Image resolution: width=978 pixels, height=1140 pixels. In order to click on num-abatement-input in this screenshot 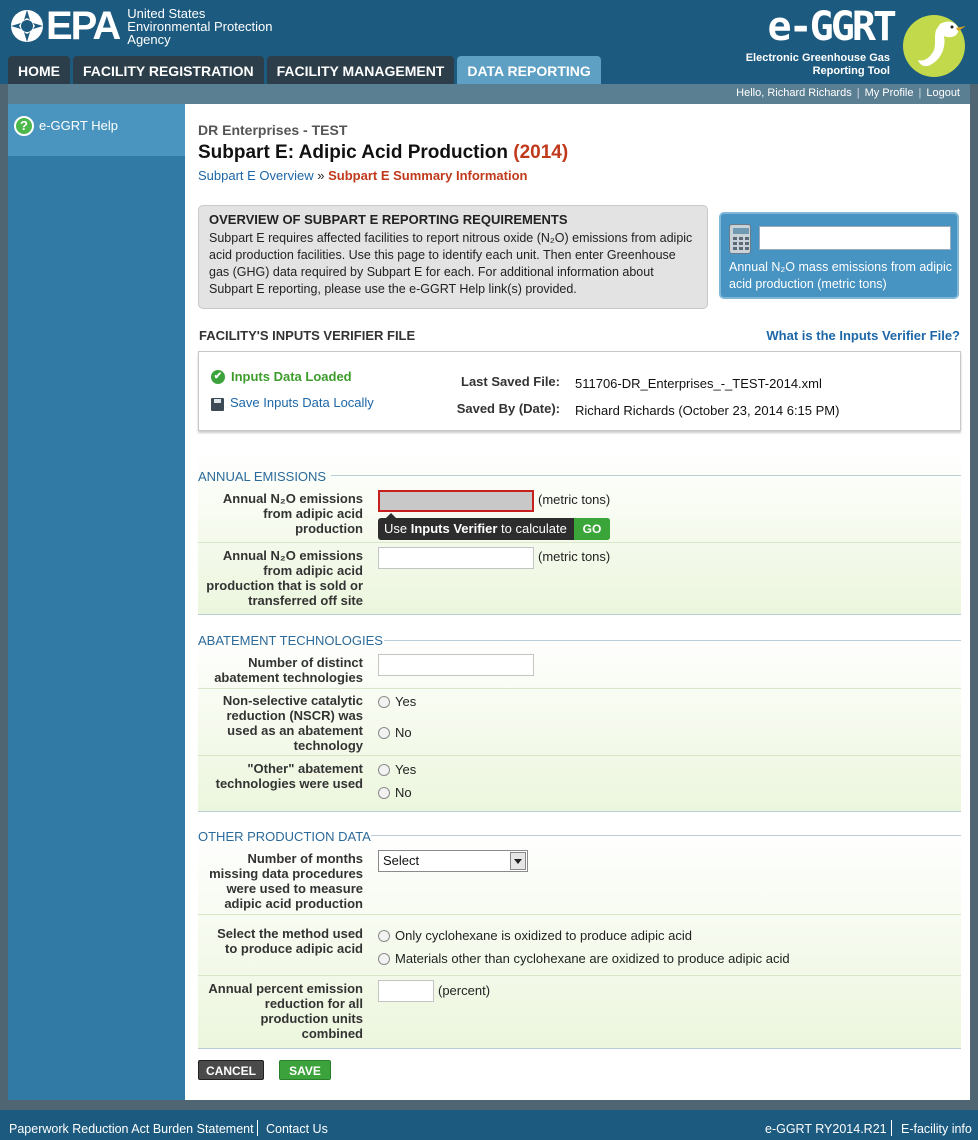, I will do `click(456, 665)`.